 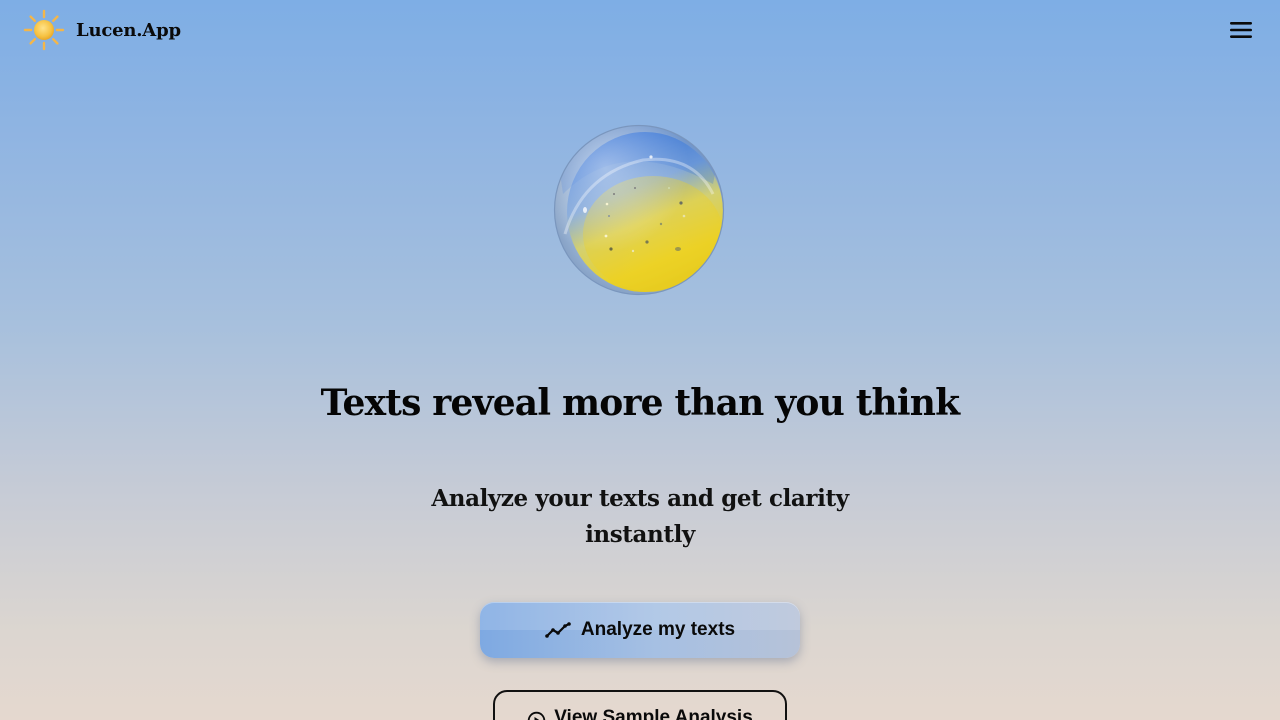 I want to click on sun-icon, so click(x=44, y=30).